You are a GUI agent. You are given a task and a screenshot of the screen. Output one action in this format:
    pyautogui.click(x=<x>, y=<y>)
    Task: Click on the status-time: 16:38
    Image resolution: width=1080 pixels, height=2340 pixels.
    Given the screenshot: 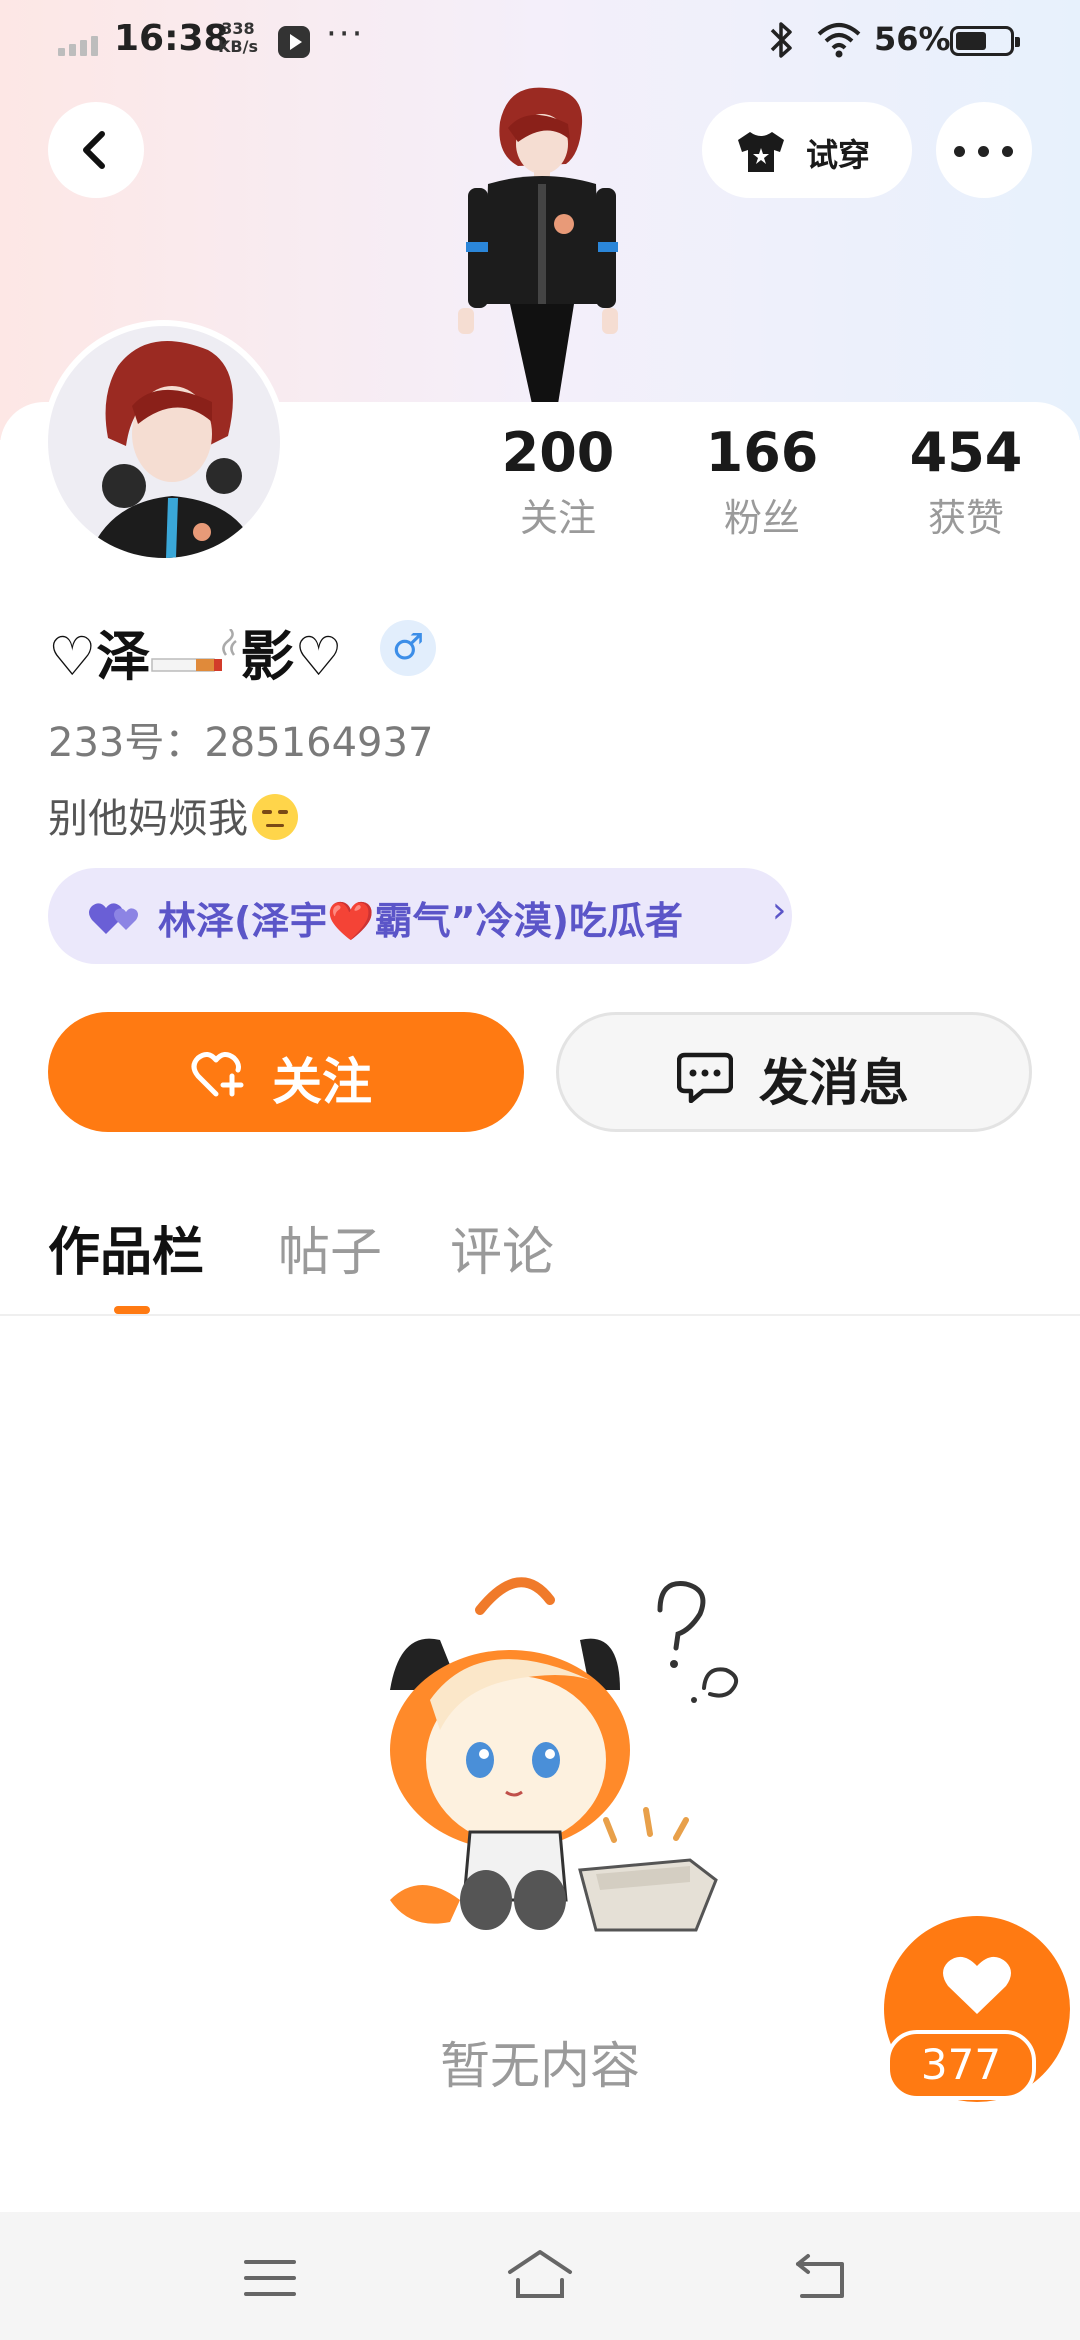 What is the action you would take?
    pyautogui.click(x=171, y=38)
    